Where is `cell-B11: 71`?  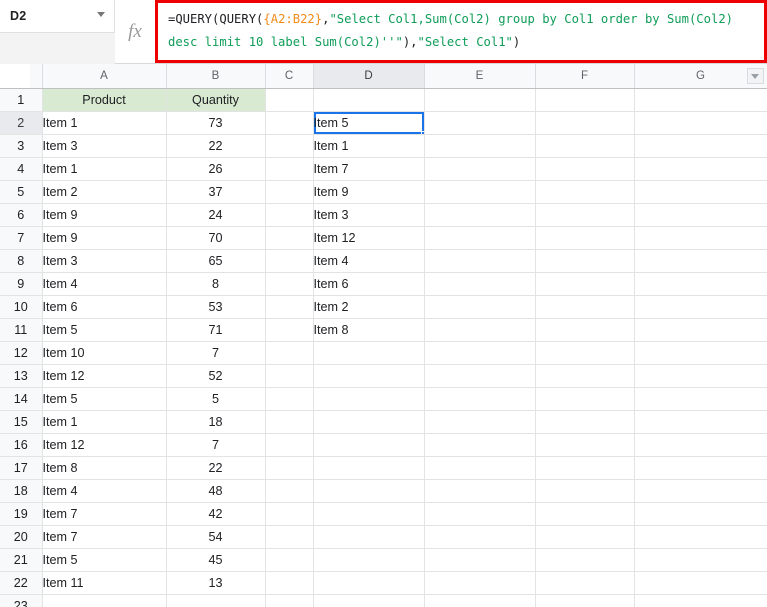 cell-B11: 71 is located at coordinates (216, 330).